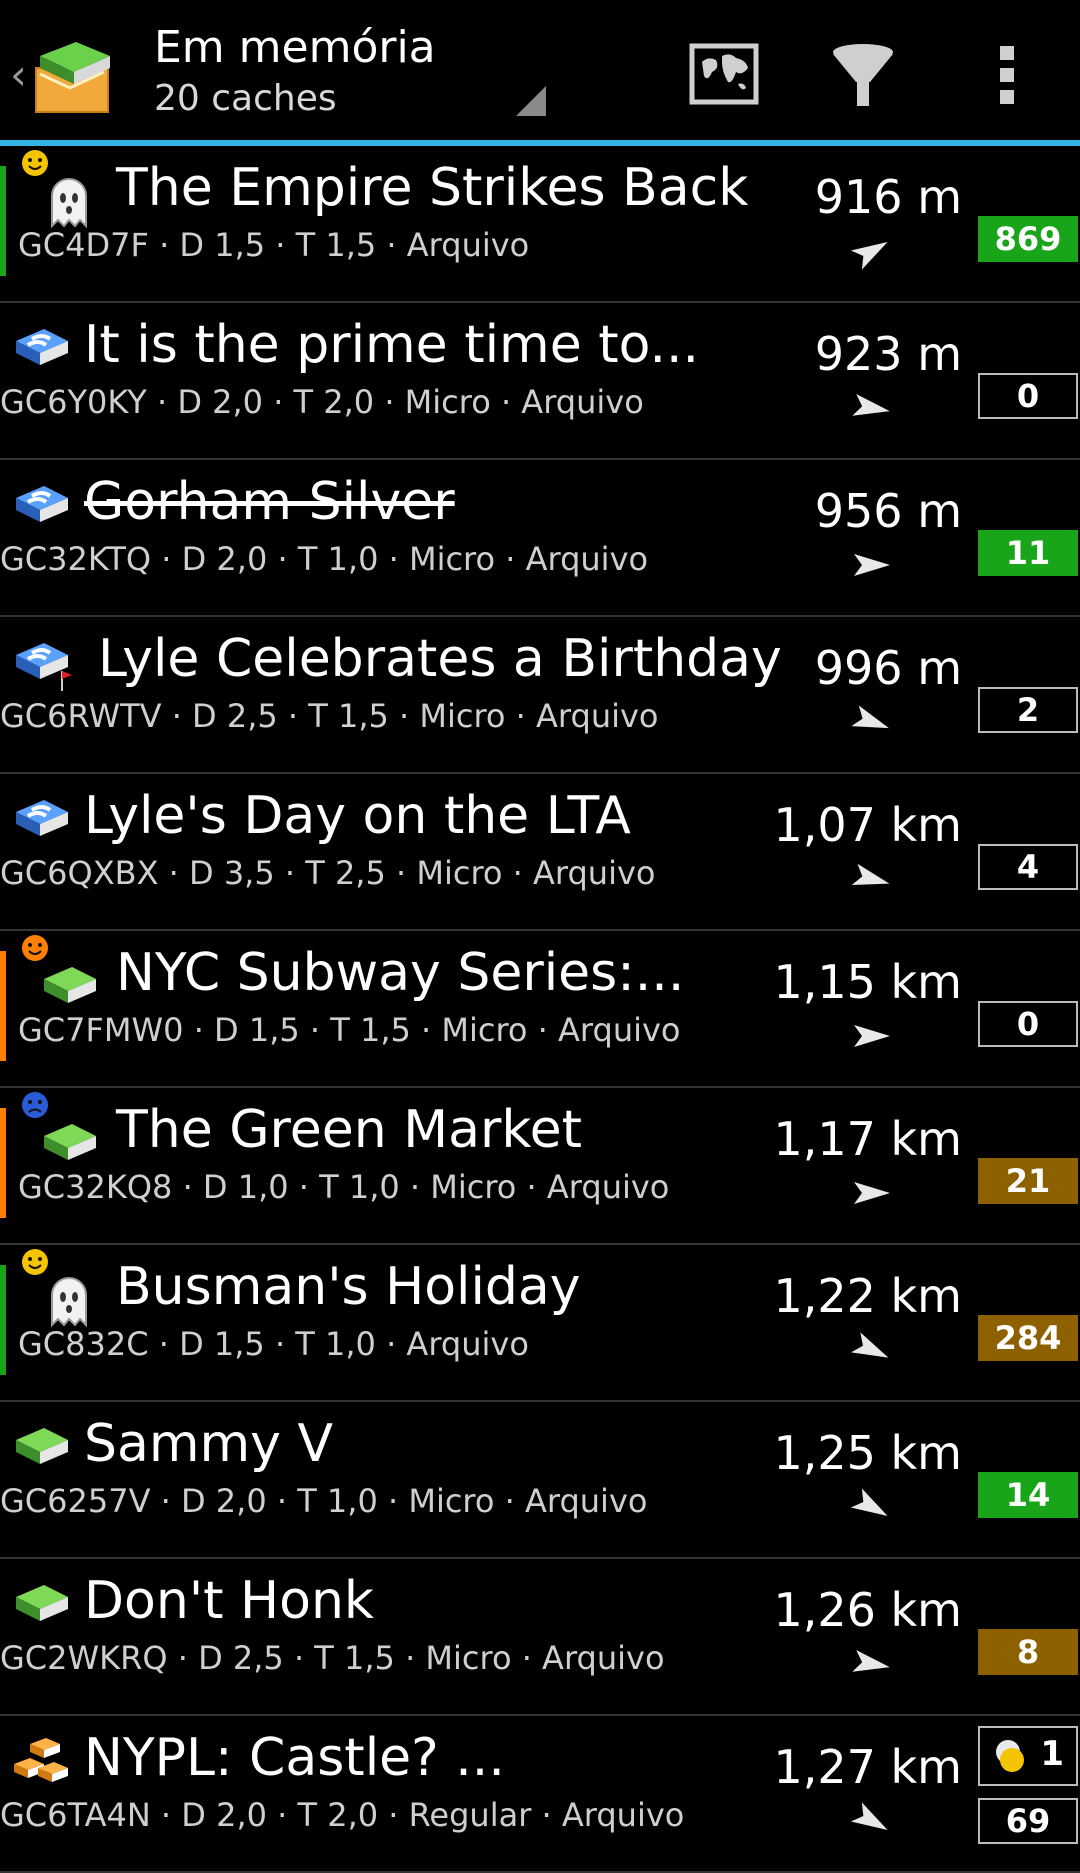 The image size is (1080, 1873). What do you see at coordinates (73, 73) in the screenshot?
I see `app-logo-icon` at bounding box center [73, 73].